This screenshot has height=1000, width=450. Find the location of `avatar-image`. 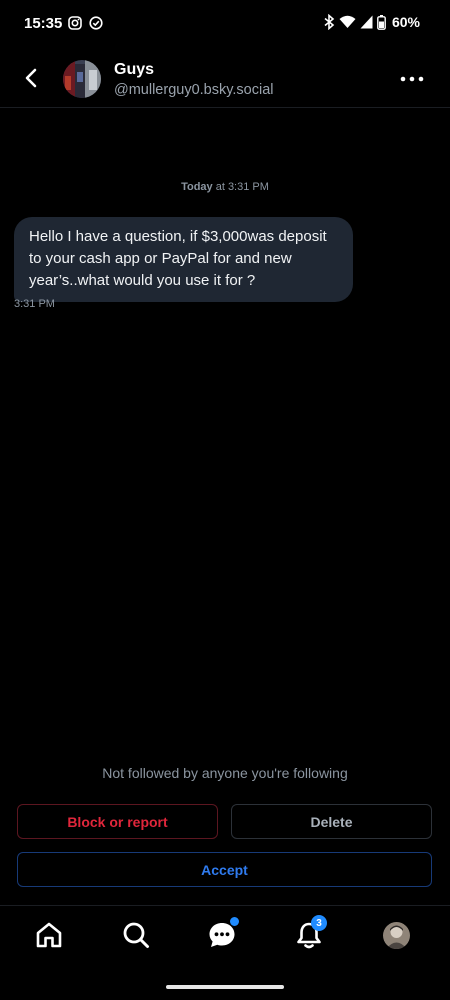

avatar-image is located at coordinates (82, 79).